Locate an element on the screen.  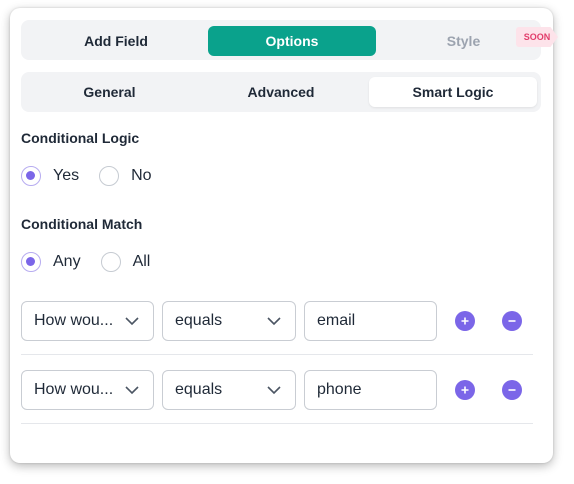
top-tab-bar: Add Field Options Style SOON is located at coordinates (289, 40).